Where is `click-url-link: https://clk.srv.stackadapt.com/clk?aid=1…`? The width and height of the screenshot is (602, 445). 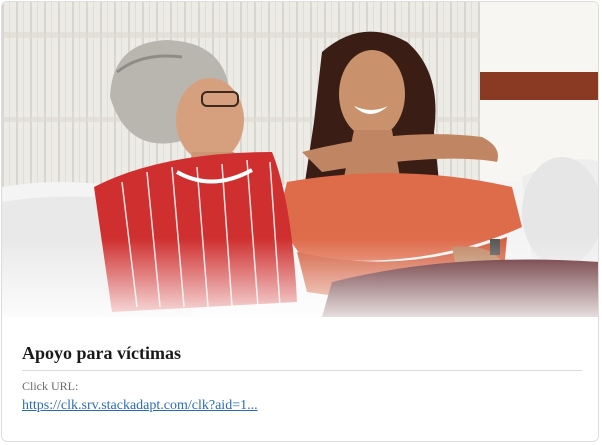 click-url-link: https://clk.srv.stackadapt.com/clk?aid=1… is located at coordinates (140, 406).